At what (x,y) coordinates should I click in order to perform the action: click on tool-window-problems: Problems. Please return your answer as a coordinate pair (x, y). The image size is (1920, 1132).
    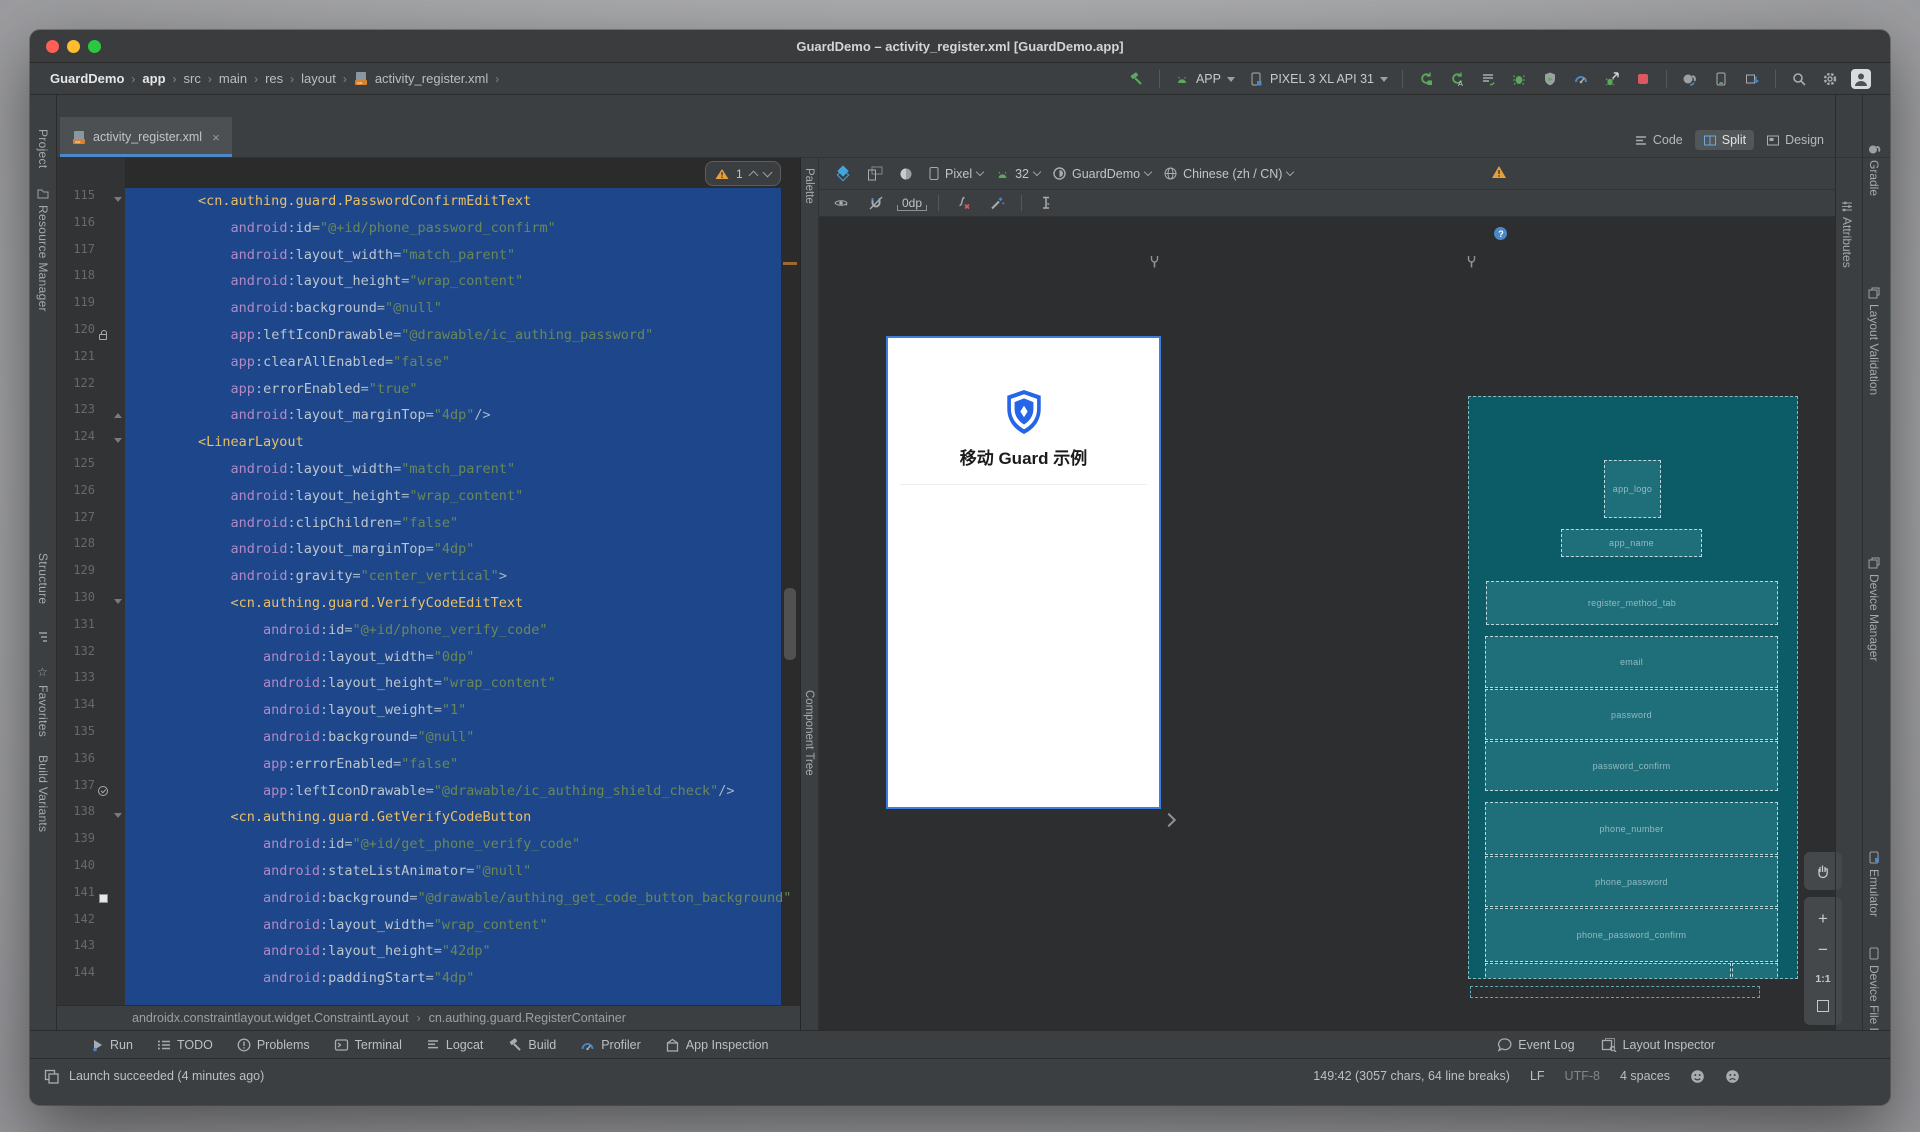
    Looking at the image, I should click on (273, 1045).